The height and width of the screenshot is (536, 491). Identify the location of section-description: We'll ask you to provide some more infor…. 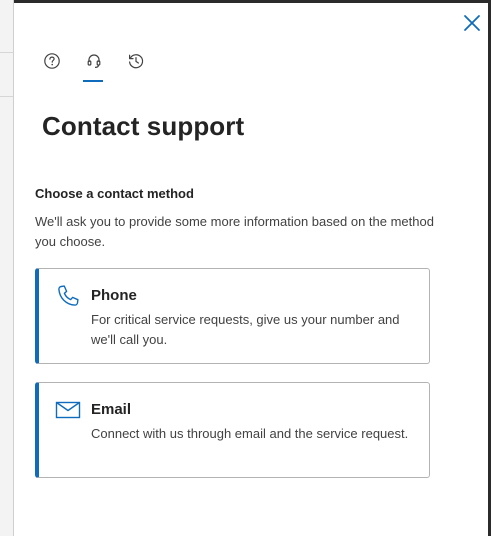
(234, 231).